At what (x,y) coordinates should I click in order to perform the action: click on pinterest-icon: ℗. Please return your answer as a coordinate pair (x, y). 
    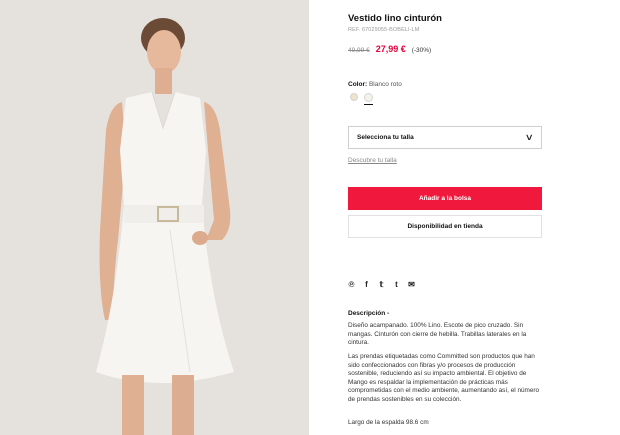
    Looking at the image, I should click on (351, 284).